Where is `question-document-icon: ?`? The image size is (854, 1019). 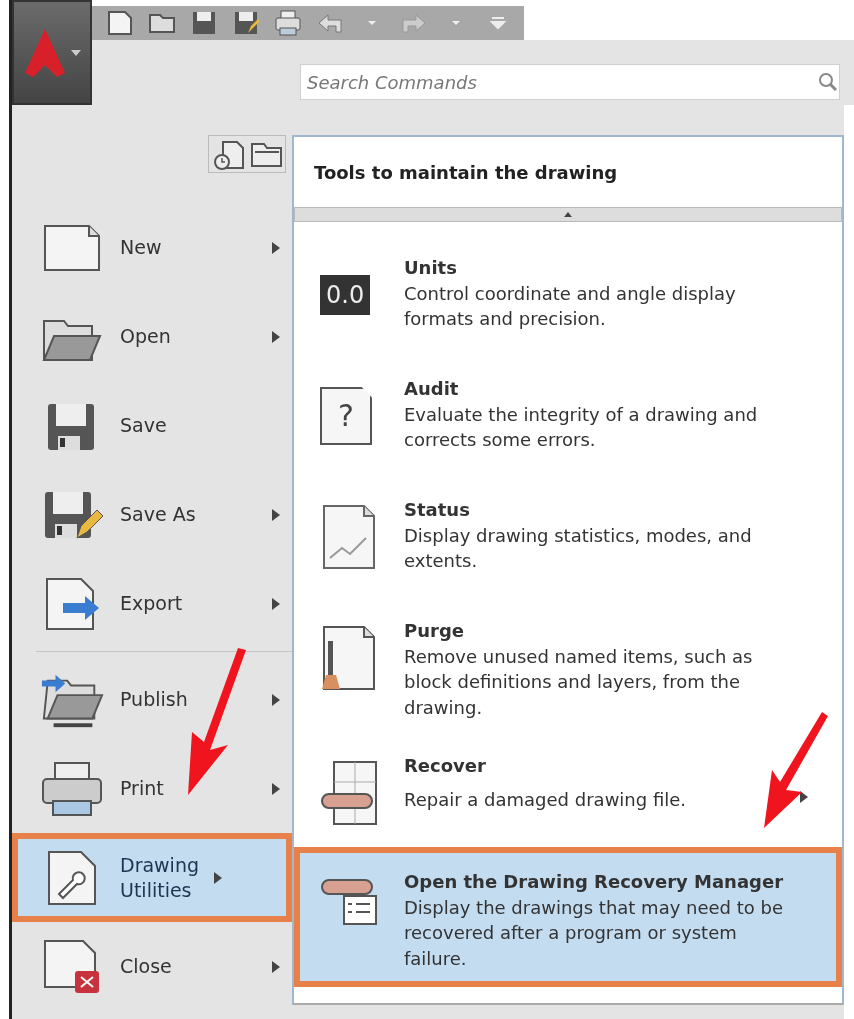
question-document-icon: ? is located at coordinates (346, 416).